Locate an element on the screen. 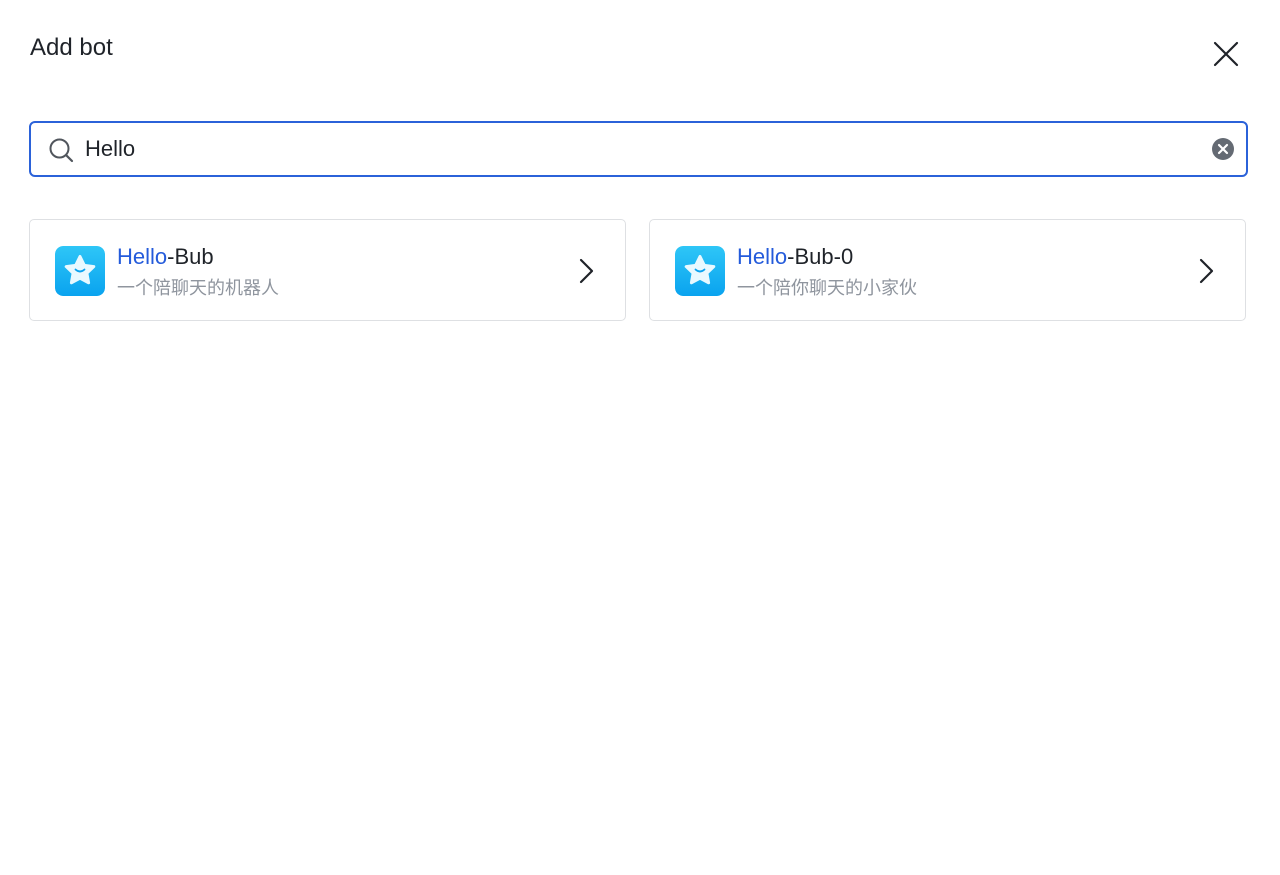 Image resolution: width=1280 pixels, height=875 pixels. clear-search-icon is located at coordinates (1223, 149).